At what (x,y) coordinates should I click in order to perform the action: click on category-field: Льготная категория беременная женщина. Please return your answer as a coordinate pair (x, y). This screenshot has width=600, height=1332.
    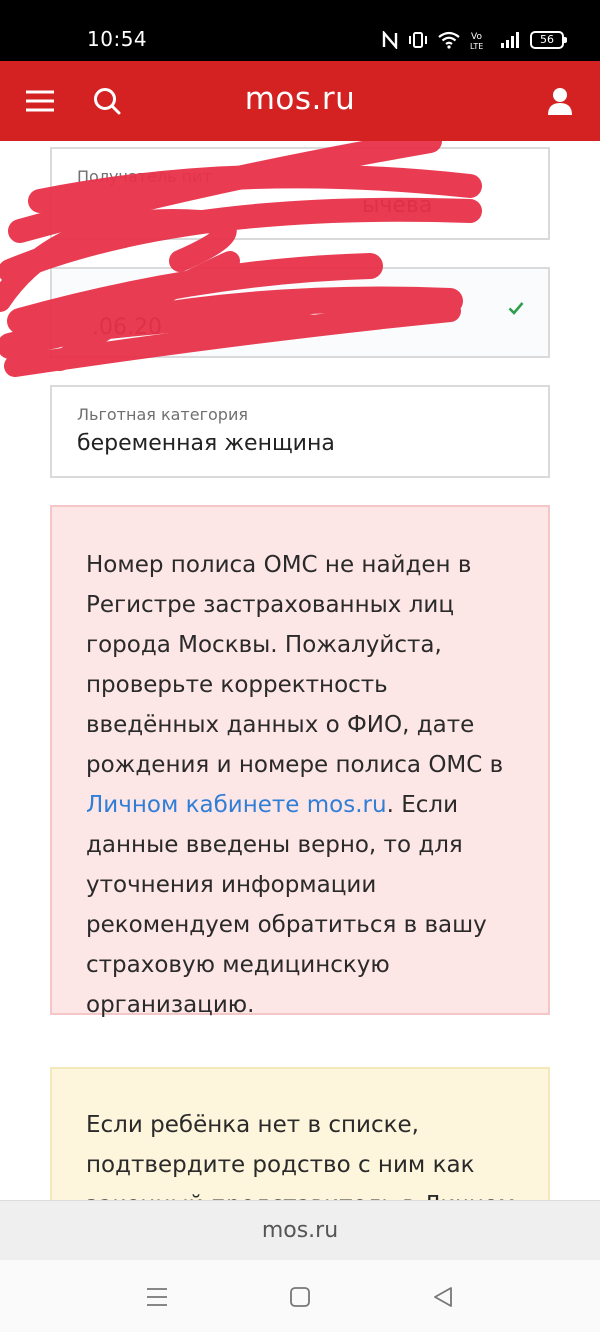
    Looking at the image, I should click on (300, 431).